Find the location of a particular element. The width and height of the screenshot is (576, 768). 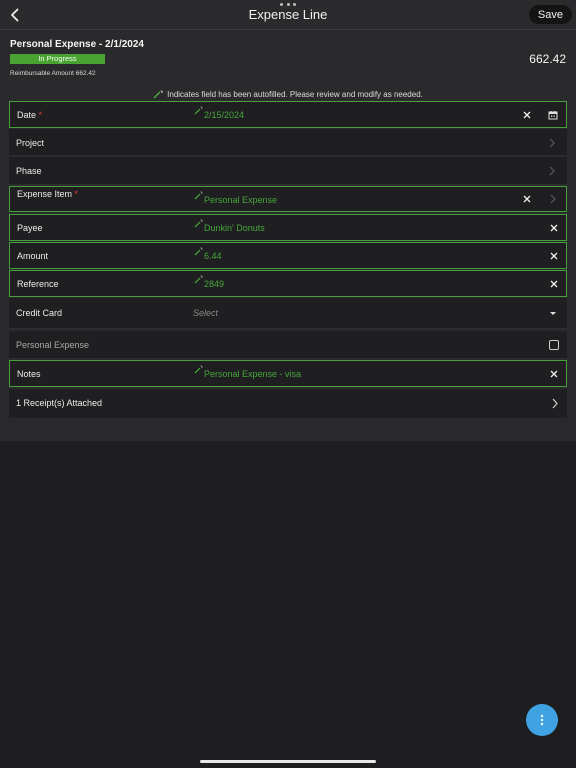

payee-field: Payee Dunkin' Donuts is located at coordinates (288, 227).